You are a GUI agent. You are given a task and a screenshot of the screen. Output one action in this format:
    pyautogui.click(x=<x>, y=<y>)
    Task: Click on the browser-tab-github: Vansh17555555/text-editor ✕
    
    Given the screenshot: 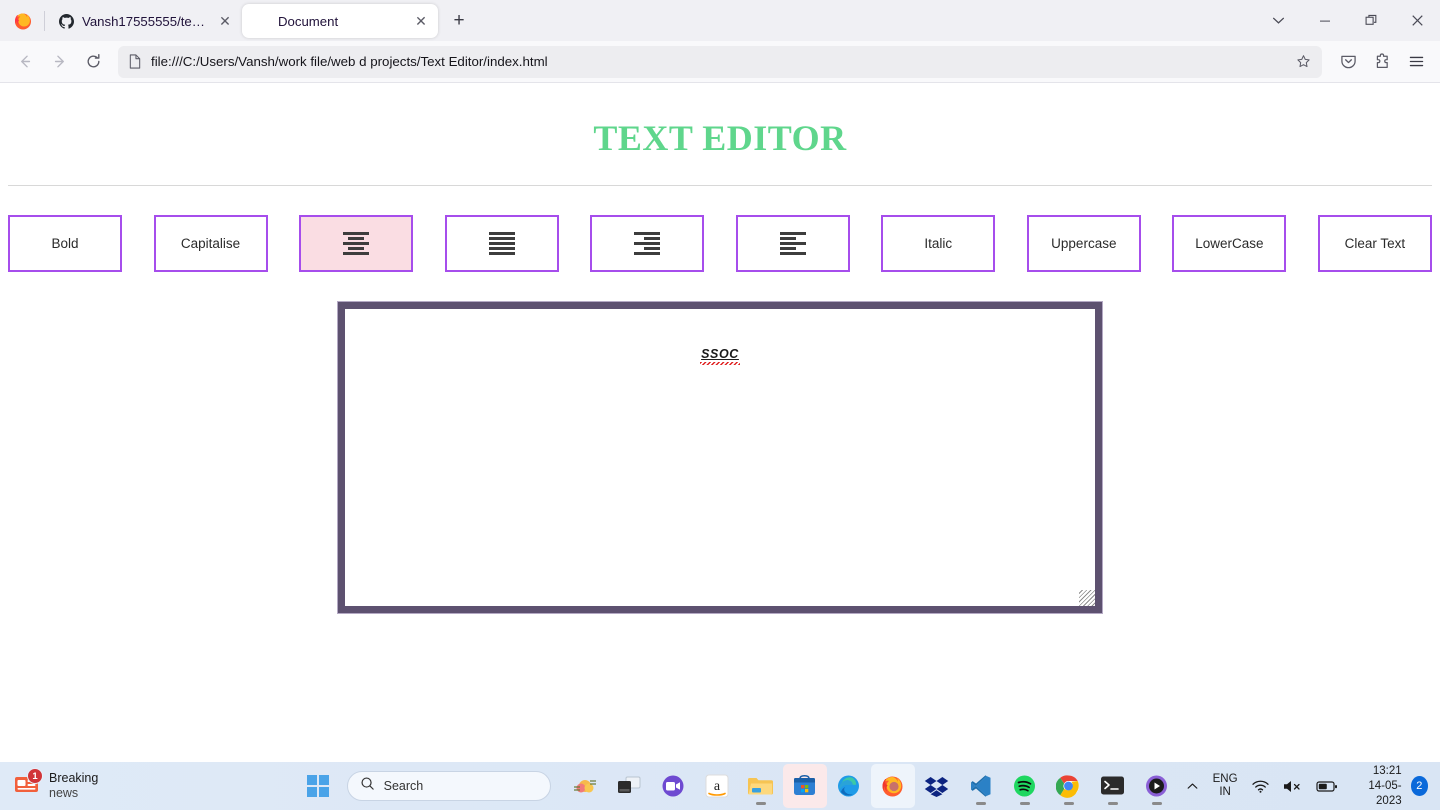 What is the action you would take?
    pyautogui.click(x=143, y=21)
    